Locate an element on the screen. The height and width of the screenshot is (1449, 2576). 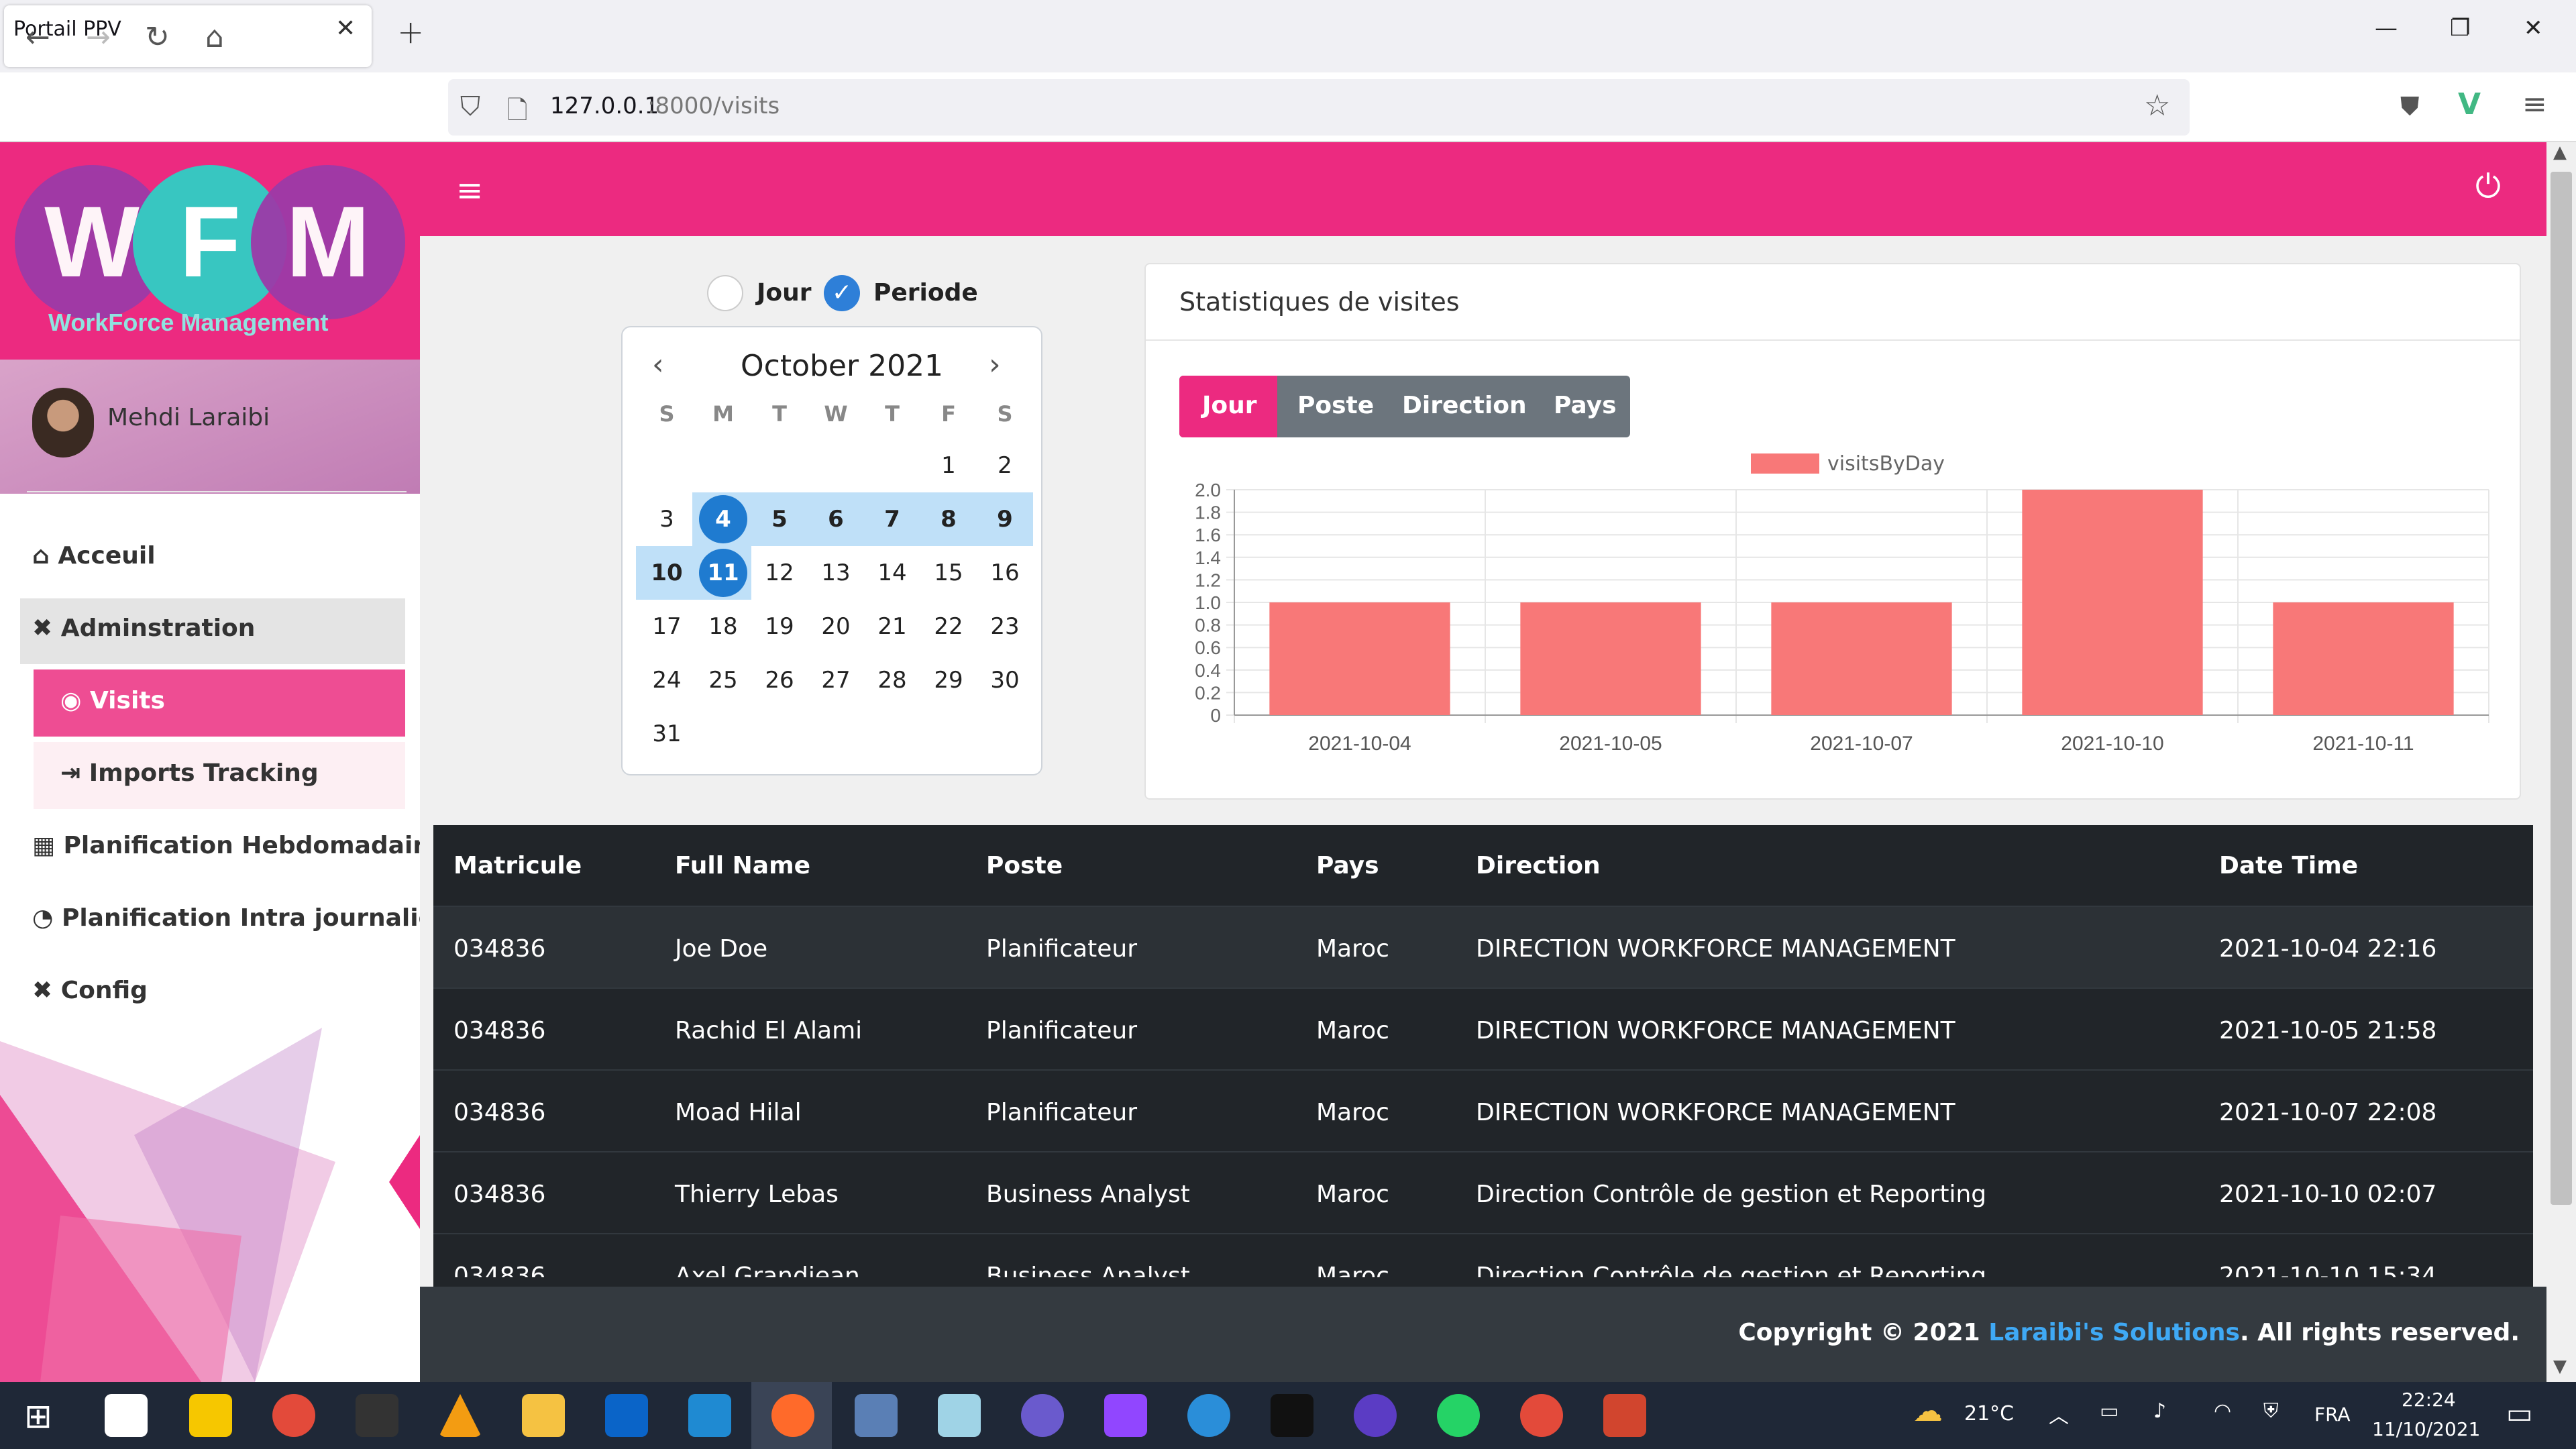
calendar-day: 12 is located at coordinates (779, 573).